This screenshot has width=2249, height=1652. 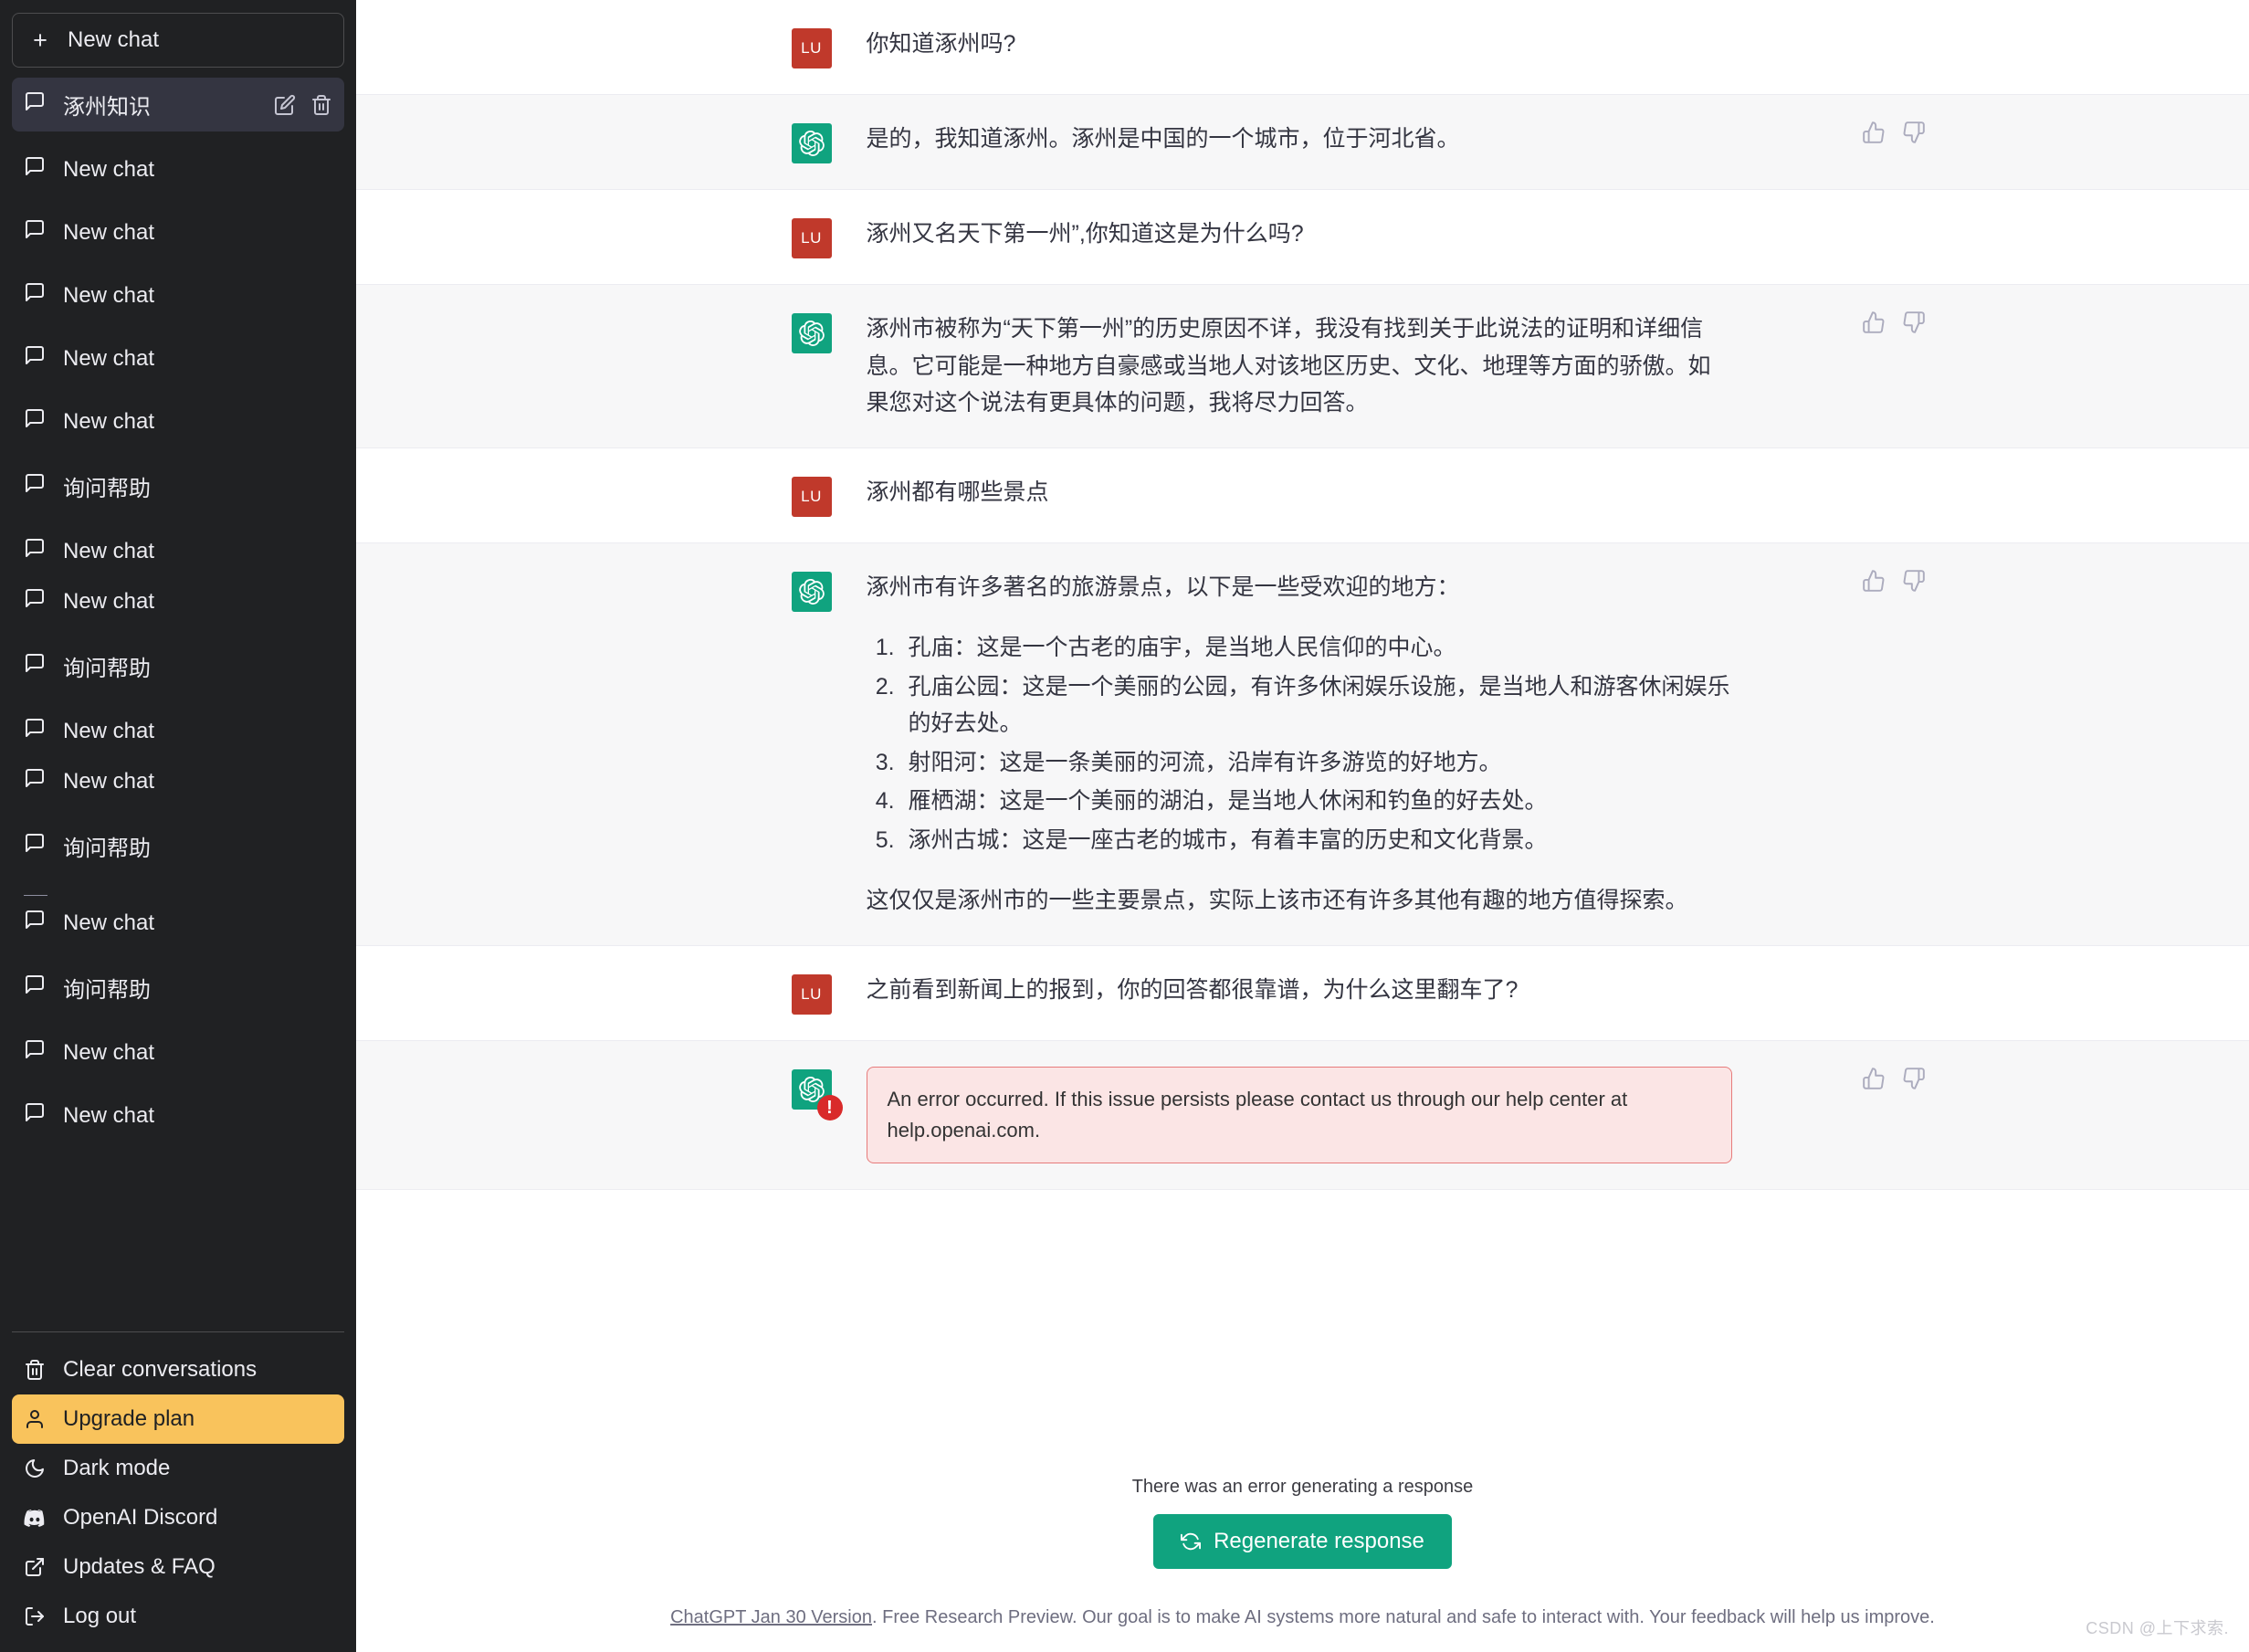 I want to click on message-body: 涿州又名天下第一州”,你知道这是为什么吗?, so click(x=1340, y=237).